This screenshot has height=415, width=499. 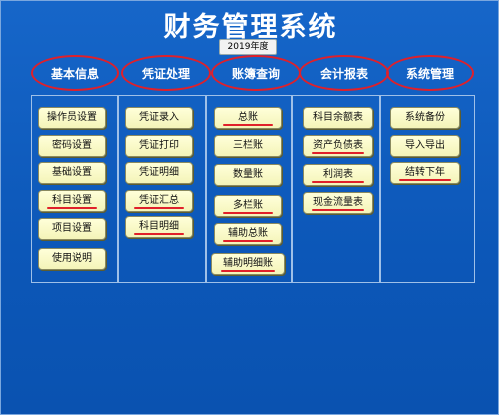 What do you see at coordinates (72, 118) in the screenshot?
I see `operator-settings-button: 操作员设置` at bounding box center [72, 118].